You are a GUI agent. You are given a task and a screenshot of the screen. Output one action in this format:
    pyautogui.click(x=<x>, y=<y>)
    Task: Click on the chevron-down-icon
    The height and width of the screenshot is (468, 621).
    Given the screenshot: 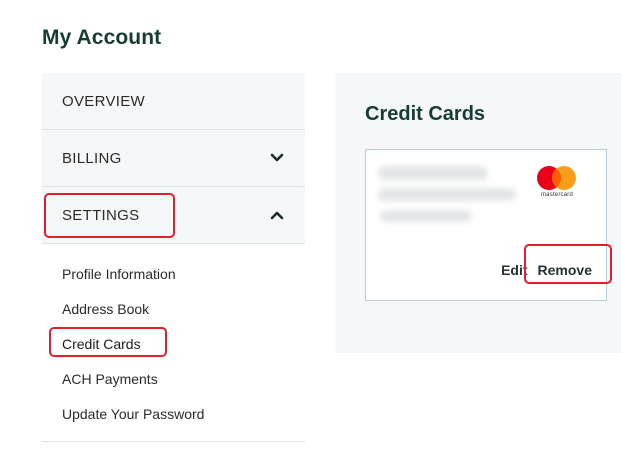 What is the action you would take?
    pyautogui.click(x=277, y=158)
    